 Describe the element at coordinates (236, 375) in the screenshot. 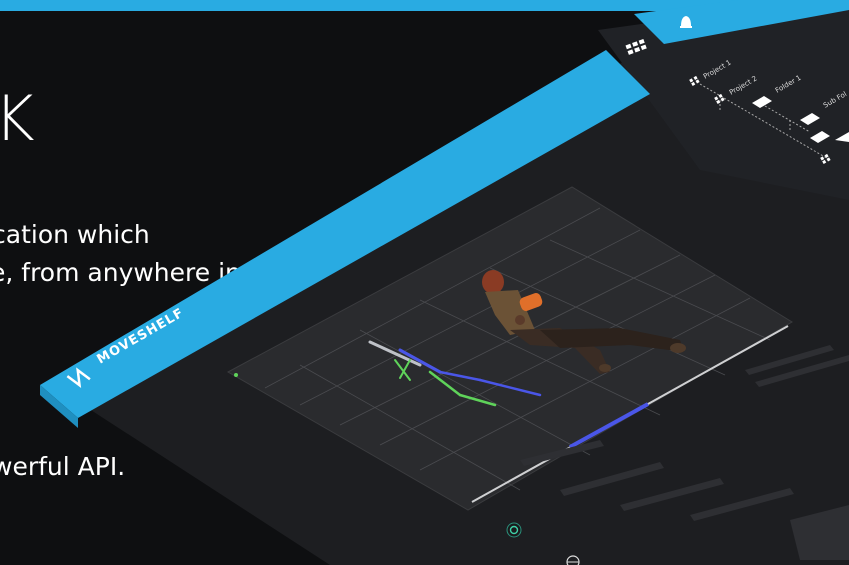

I see `viewport-indicator` at that location.